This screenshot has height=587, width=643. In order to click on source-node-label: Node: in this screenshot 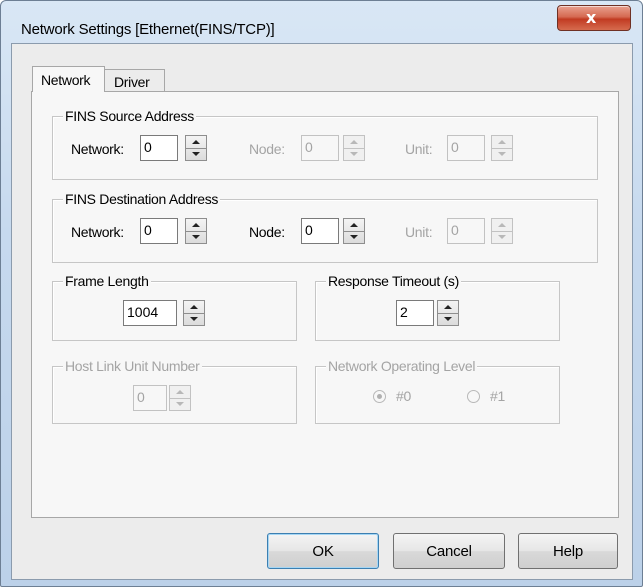, I will do `click(267, 149)`.